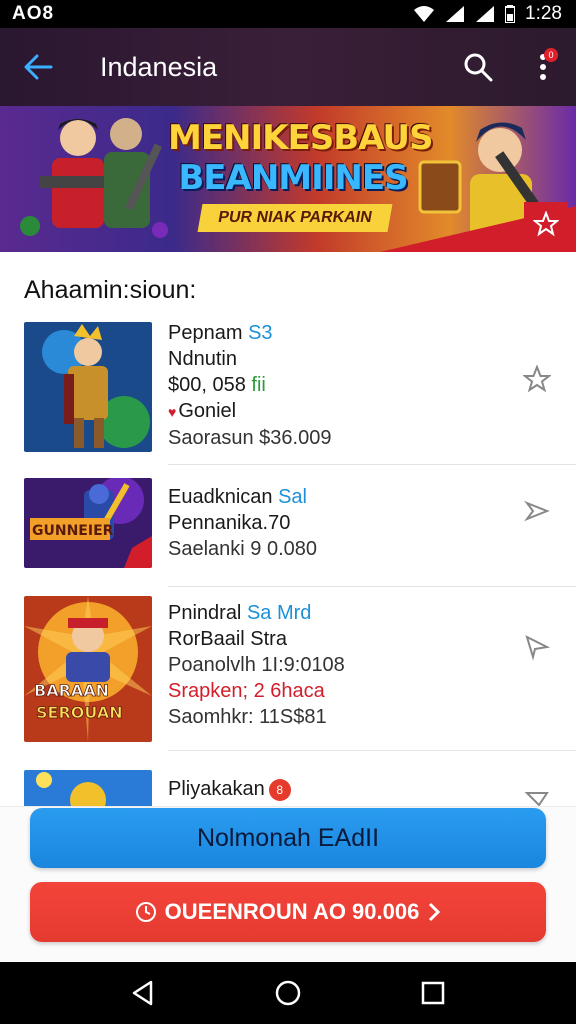  I want to click on thumbnail-text: GUNNEIER, so click(73, 531).